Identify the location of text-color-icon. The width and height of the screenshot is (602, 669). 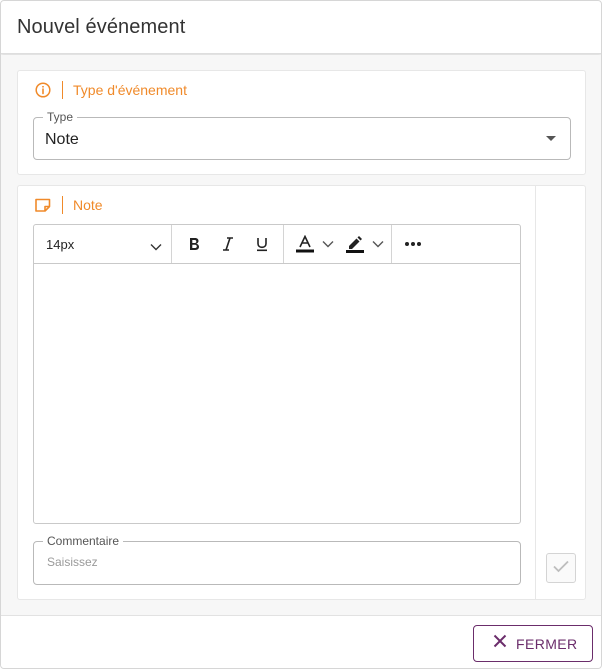
(305, 244).